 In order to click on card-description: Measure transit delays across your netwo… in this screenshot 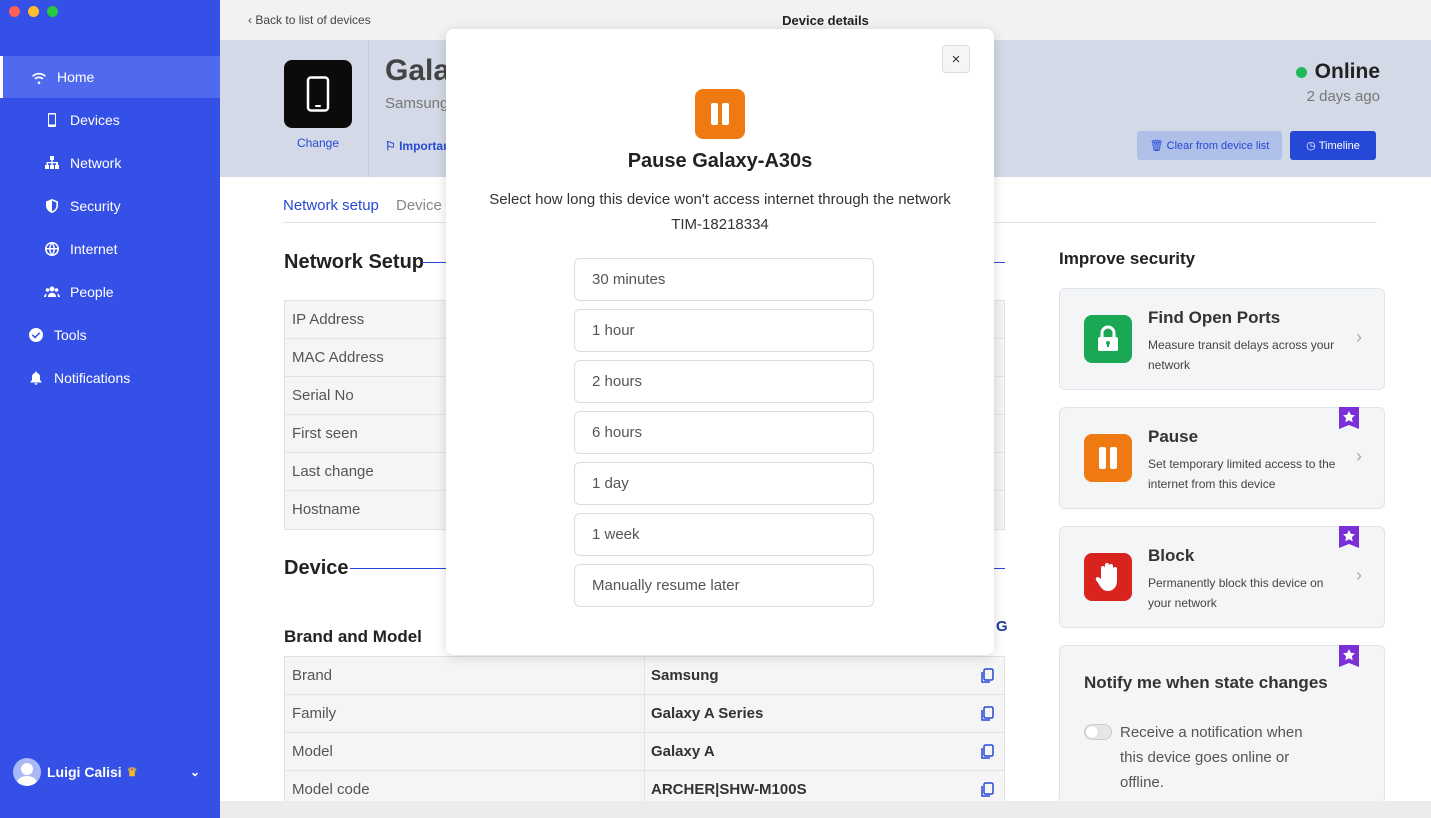, I will do `click(1241, 355)`.